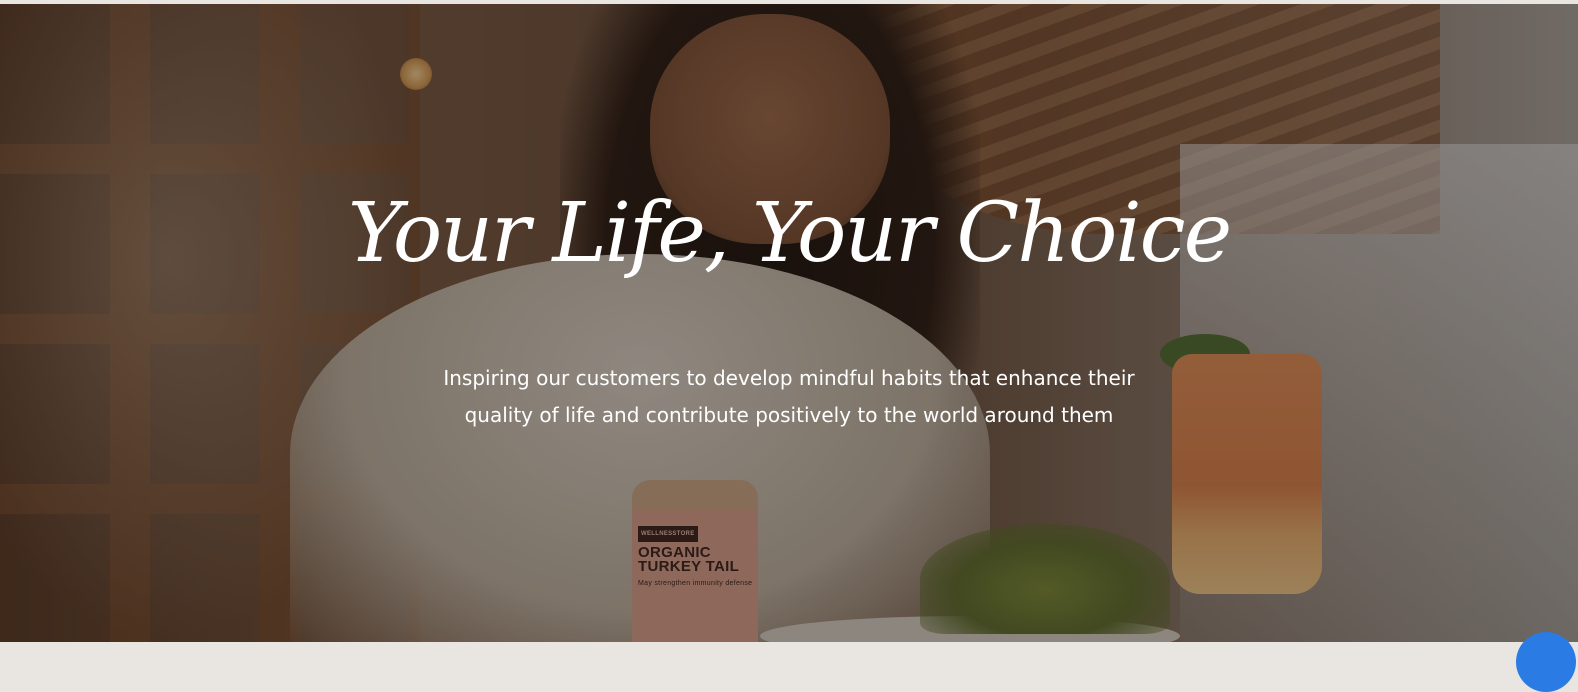  Describe the element at coordinates (1546, 662) in the screenshot. I see `chat-button` at that location.